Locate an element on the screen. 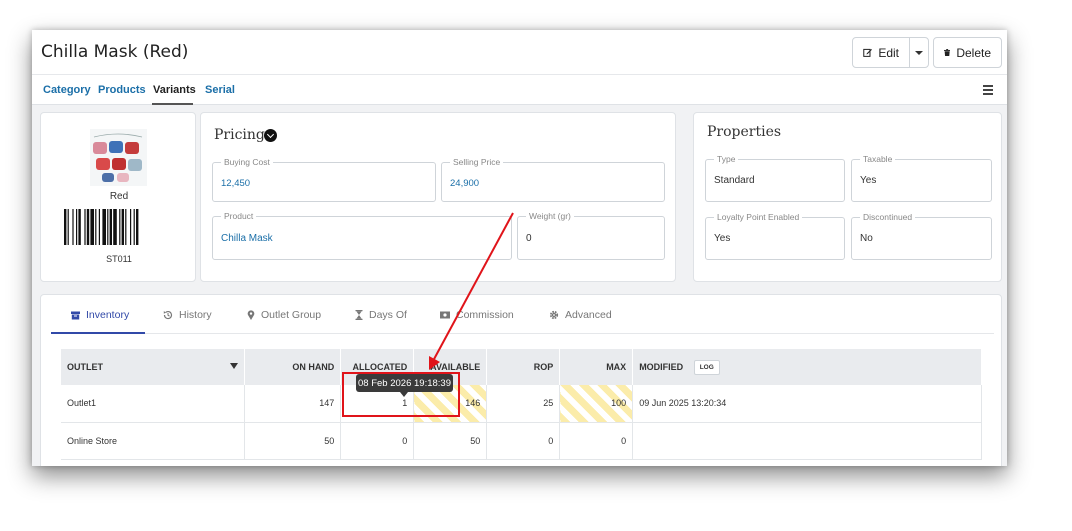 Image resolution: width=1072 pixels, height=531 pixels. subtab-divider is located at coordinates (522, 333).